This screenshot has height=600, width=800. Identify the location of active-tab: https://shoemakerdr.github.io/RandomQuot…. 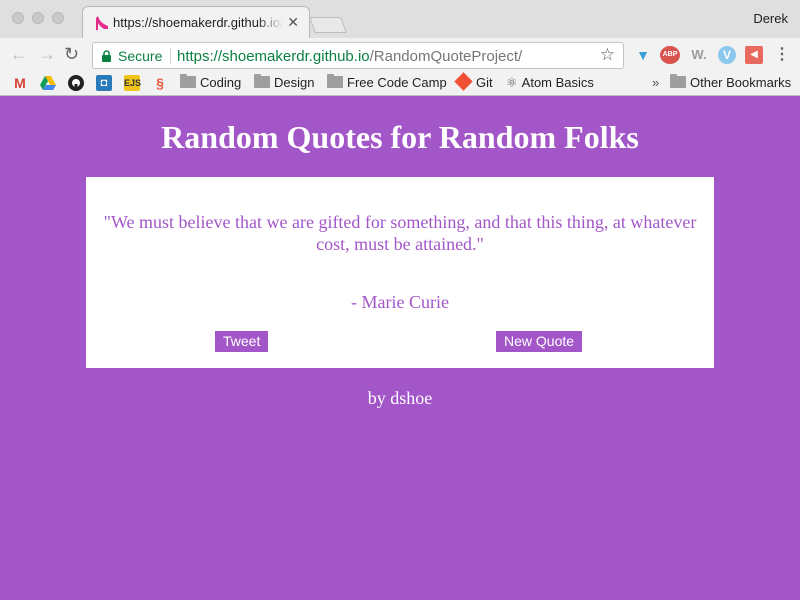
(196, 22).